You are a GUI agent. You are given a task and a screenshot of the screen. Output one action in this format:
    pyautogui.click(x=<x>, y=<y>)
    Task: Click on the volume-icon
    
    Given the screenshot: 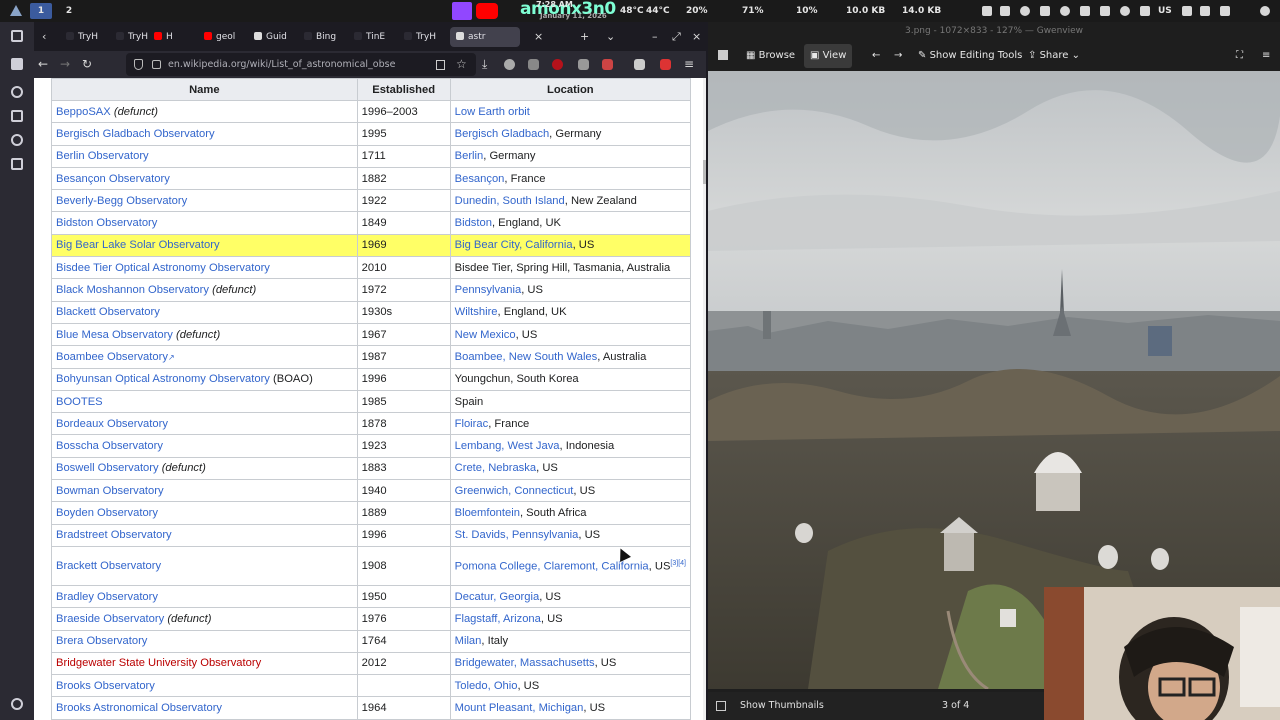 What is the action you would take?
    pyautogui.click(x=1225, y=11)
    